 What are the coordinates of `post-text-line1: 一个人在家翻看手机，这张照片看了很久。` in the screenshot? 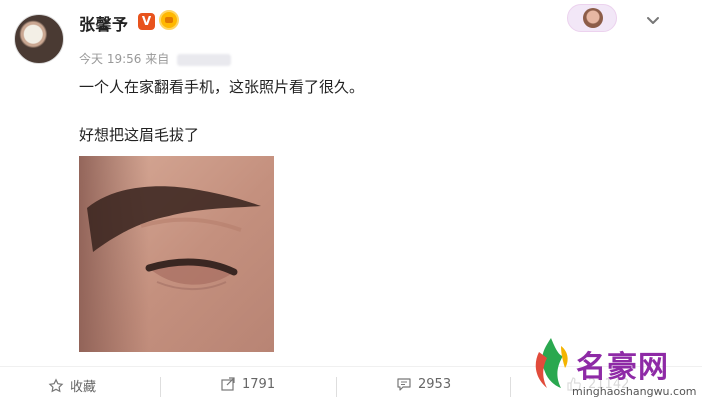 It's located at (222, 87).